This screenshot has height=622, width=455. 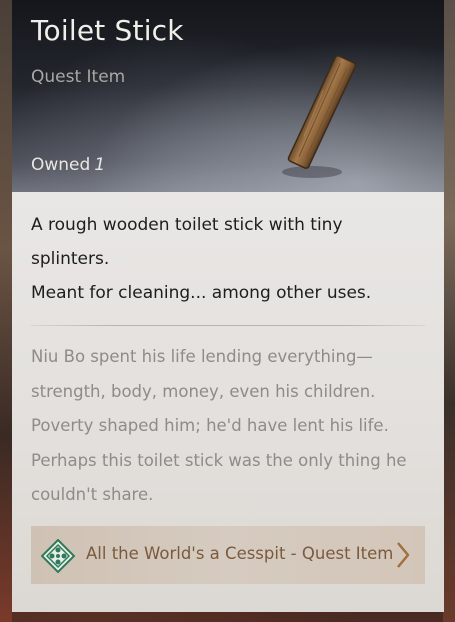 What do you see at coordinates (6, 311) in the screenshot?
I see `background-edge-left` at bounding box center [6, 311].